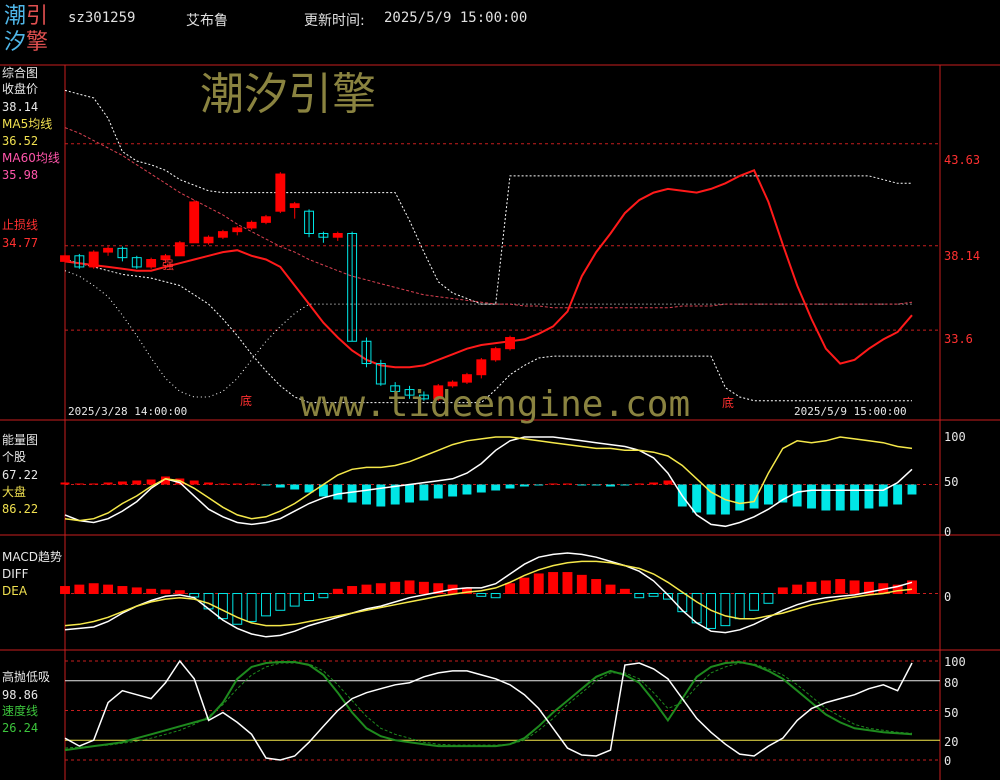  What do you see at coordinates (948, 761) in the screenshot?
I see `hilo-tick-0: 0` at bounding box center [948, 761].